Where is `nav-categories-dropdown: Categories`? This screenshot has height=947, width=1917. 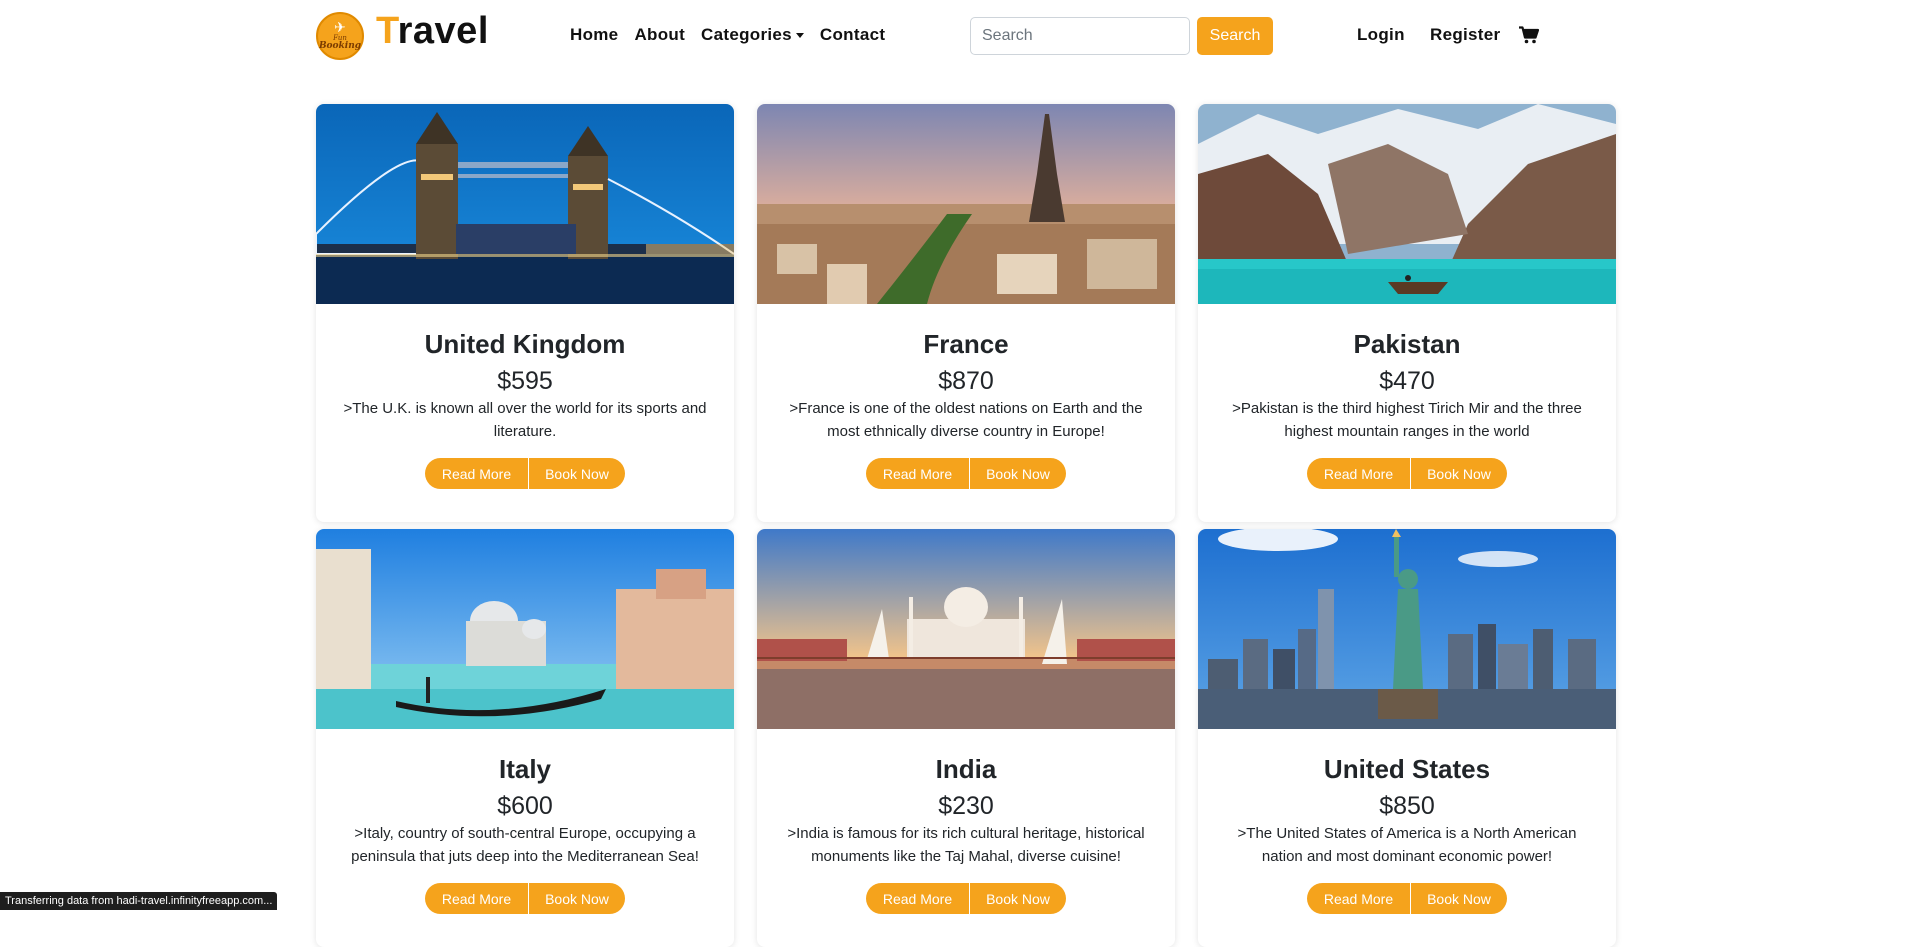 nav-categories-dropdown: Categories is located at coordinates (752, 35).